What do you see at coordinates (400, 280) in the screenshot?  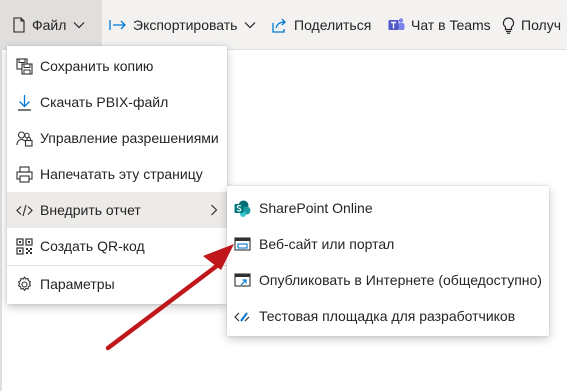 I see `submenu-item-label: Опубликовать в Интернете (общедоступно)` at bounding box center [400, 280].